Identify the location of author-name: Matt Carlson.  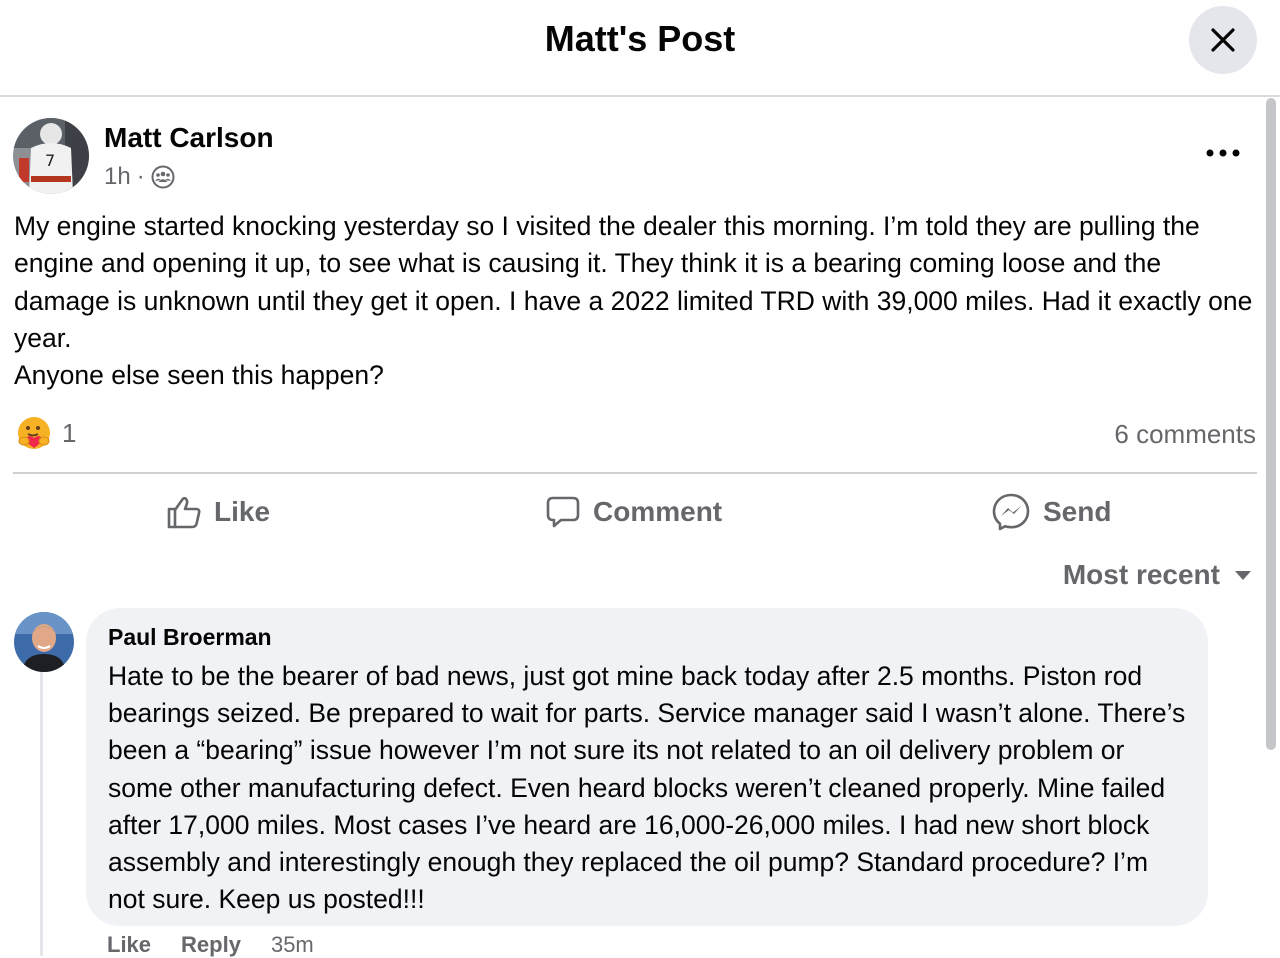
(189, 138).